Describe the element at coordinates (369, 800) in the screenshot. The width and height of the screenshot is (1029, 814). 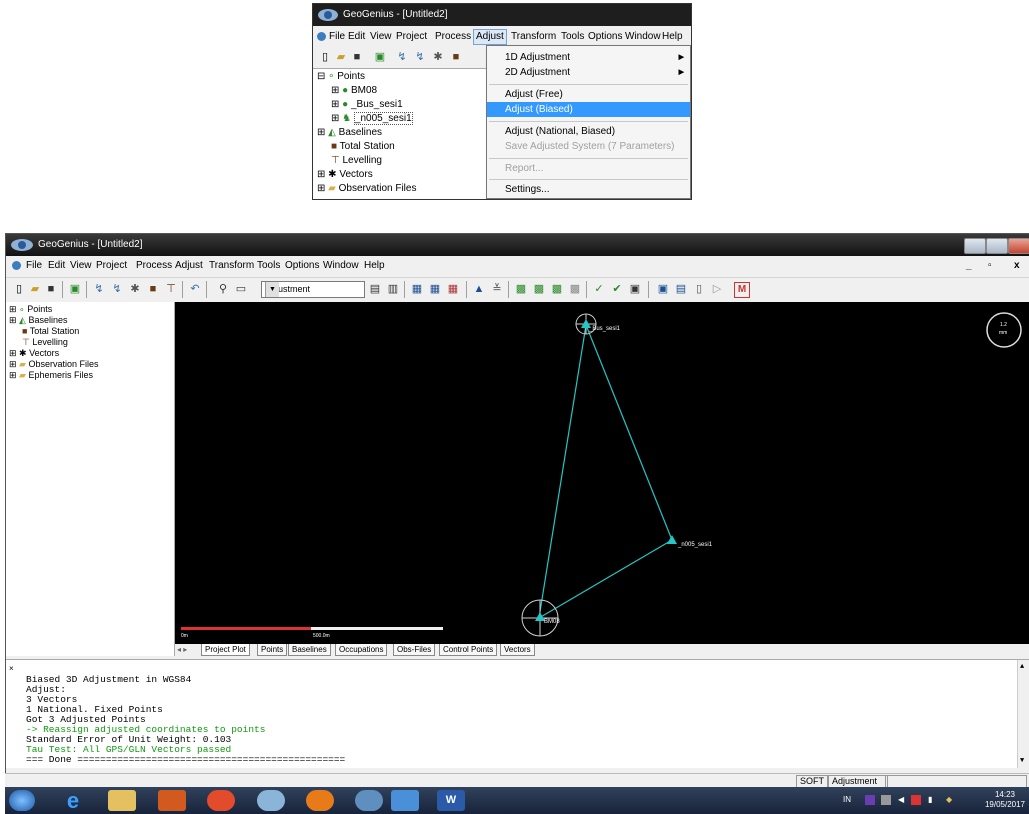
I see `geogenius-icon` at that location.